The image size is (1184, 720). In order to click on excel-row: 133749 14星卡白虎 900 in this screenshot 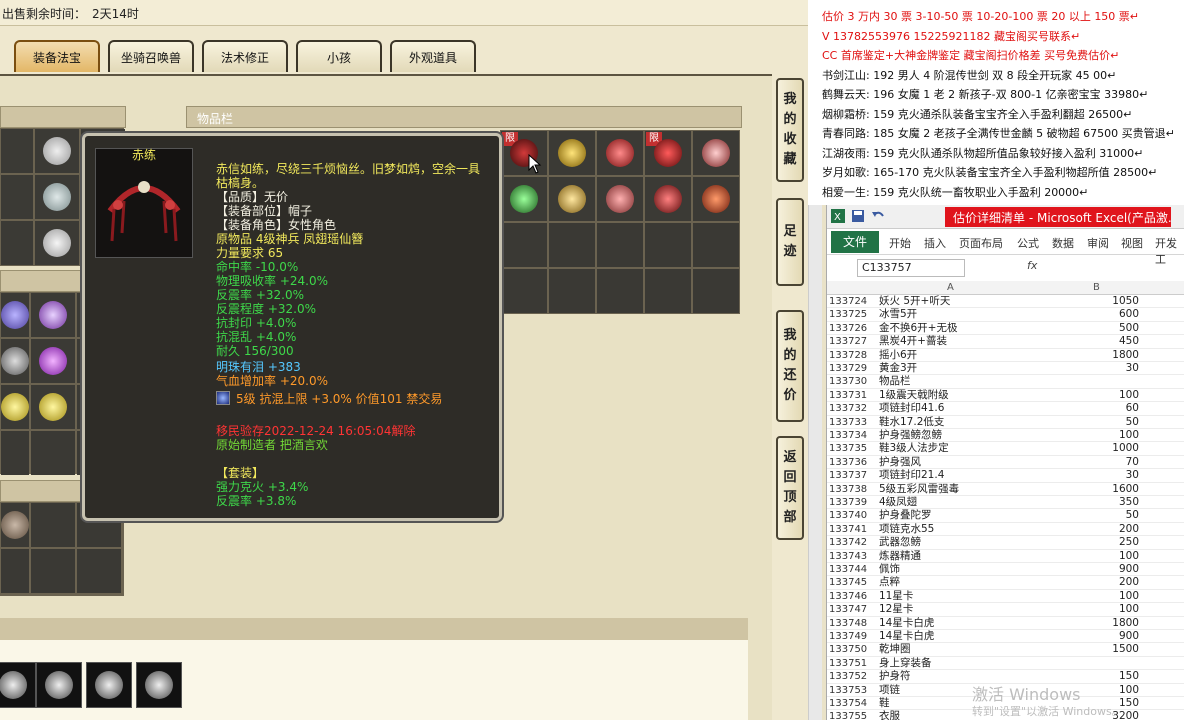, I will do `click(1005, 637)`.